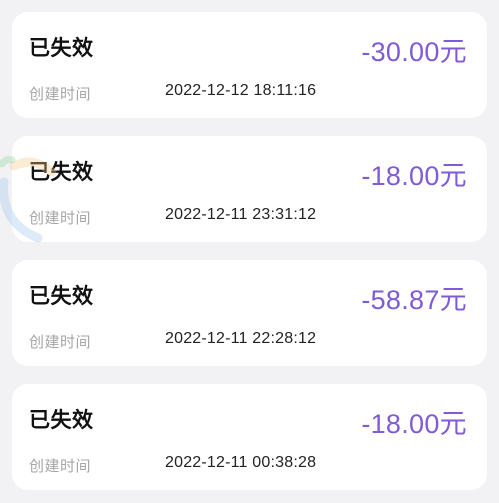  Describe the element at coordinates (414, 52) in the screenshot. I see `record-amount: -30.00元` at that location.